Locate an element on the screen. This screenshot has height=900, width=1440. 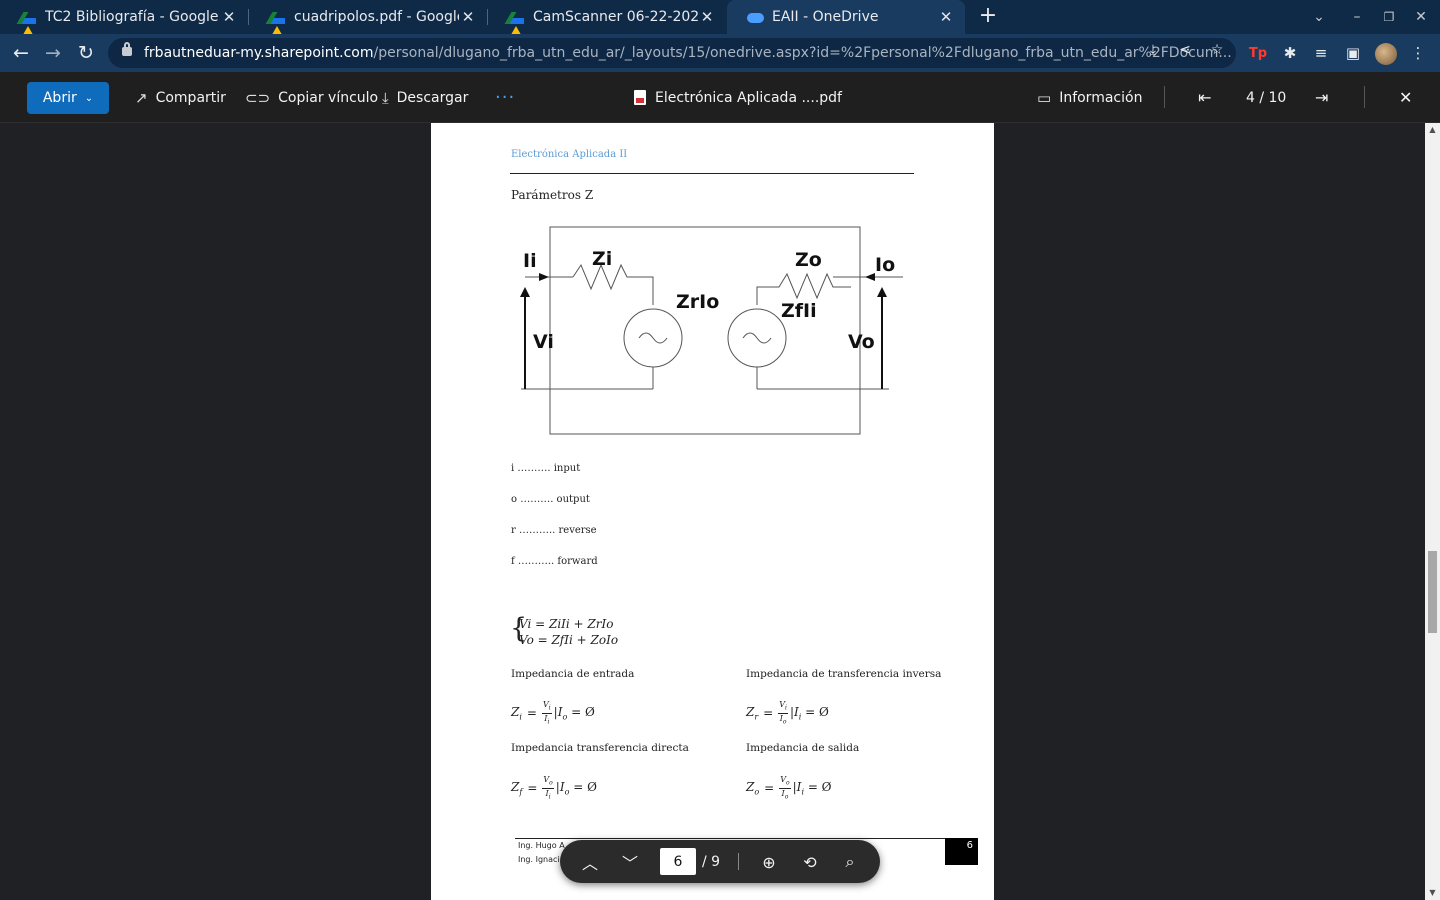
close-window-icon: ✕ is located at coordinates (1421, 17).